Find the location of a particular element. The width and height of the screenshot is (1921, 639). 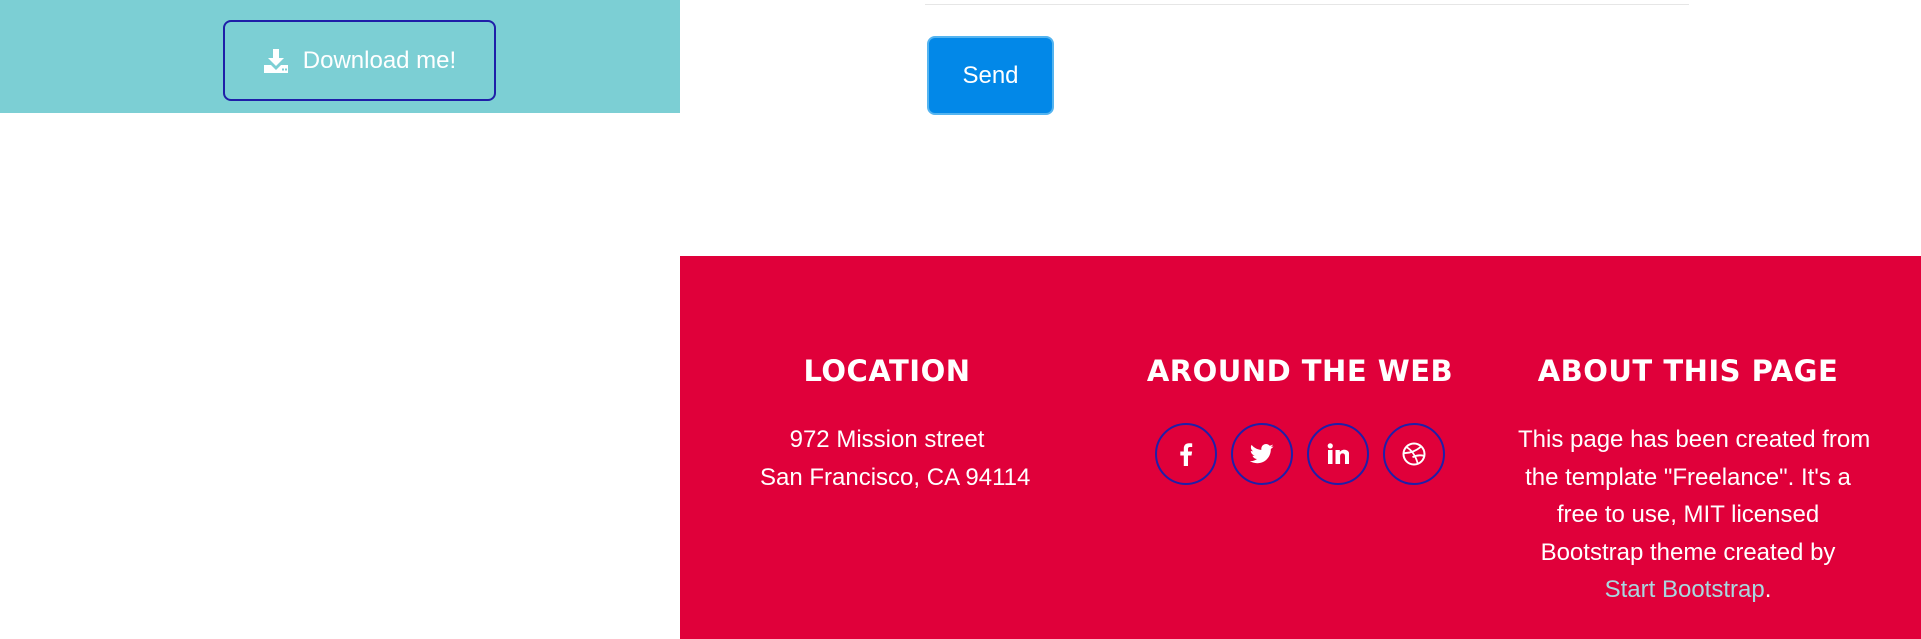

linkedin-link is located at coordinates (1338, 454).